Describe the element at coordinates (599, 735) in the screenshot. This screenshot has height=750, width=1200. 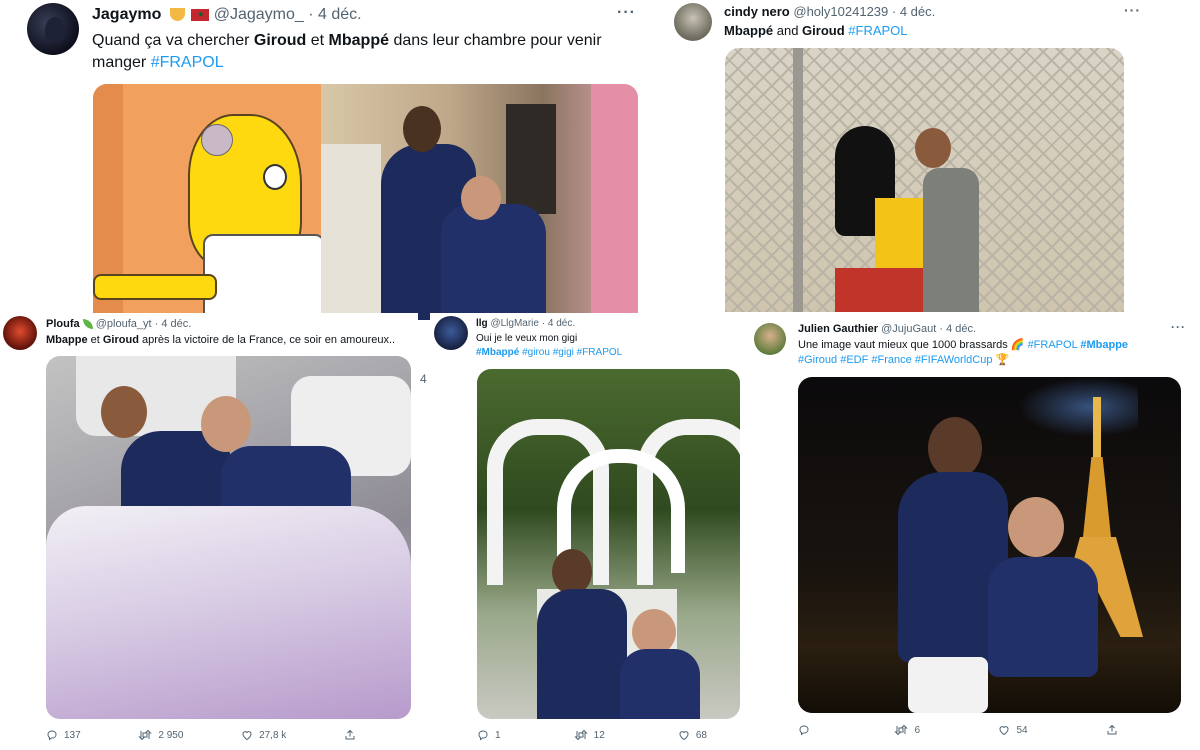
I see `retweet-count: 12` at that location.